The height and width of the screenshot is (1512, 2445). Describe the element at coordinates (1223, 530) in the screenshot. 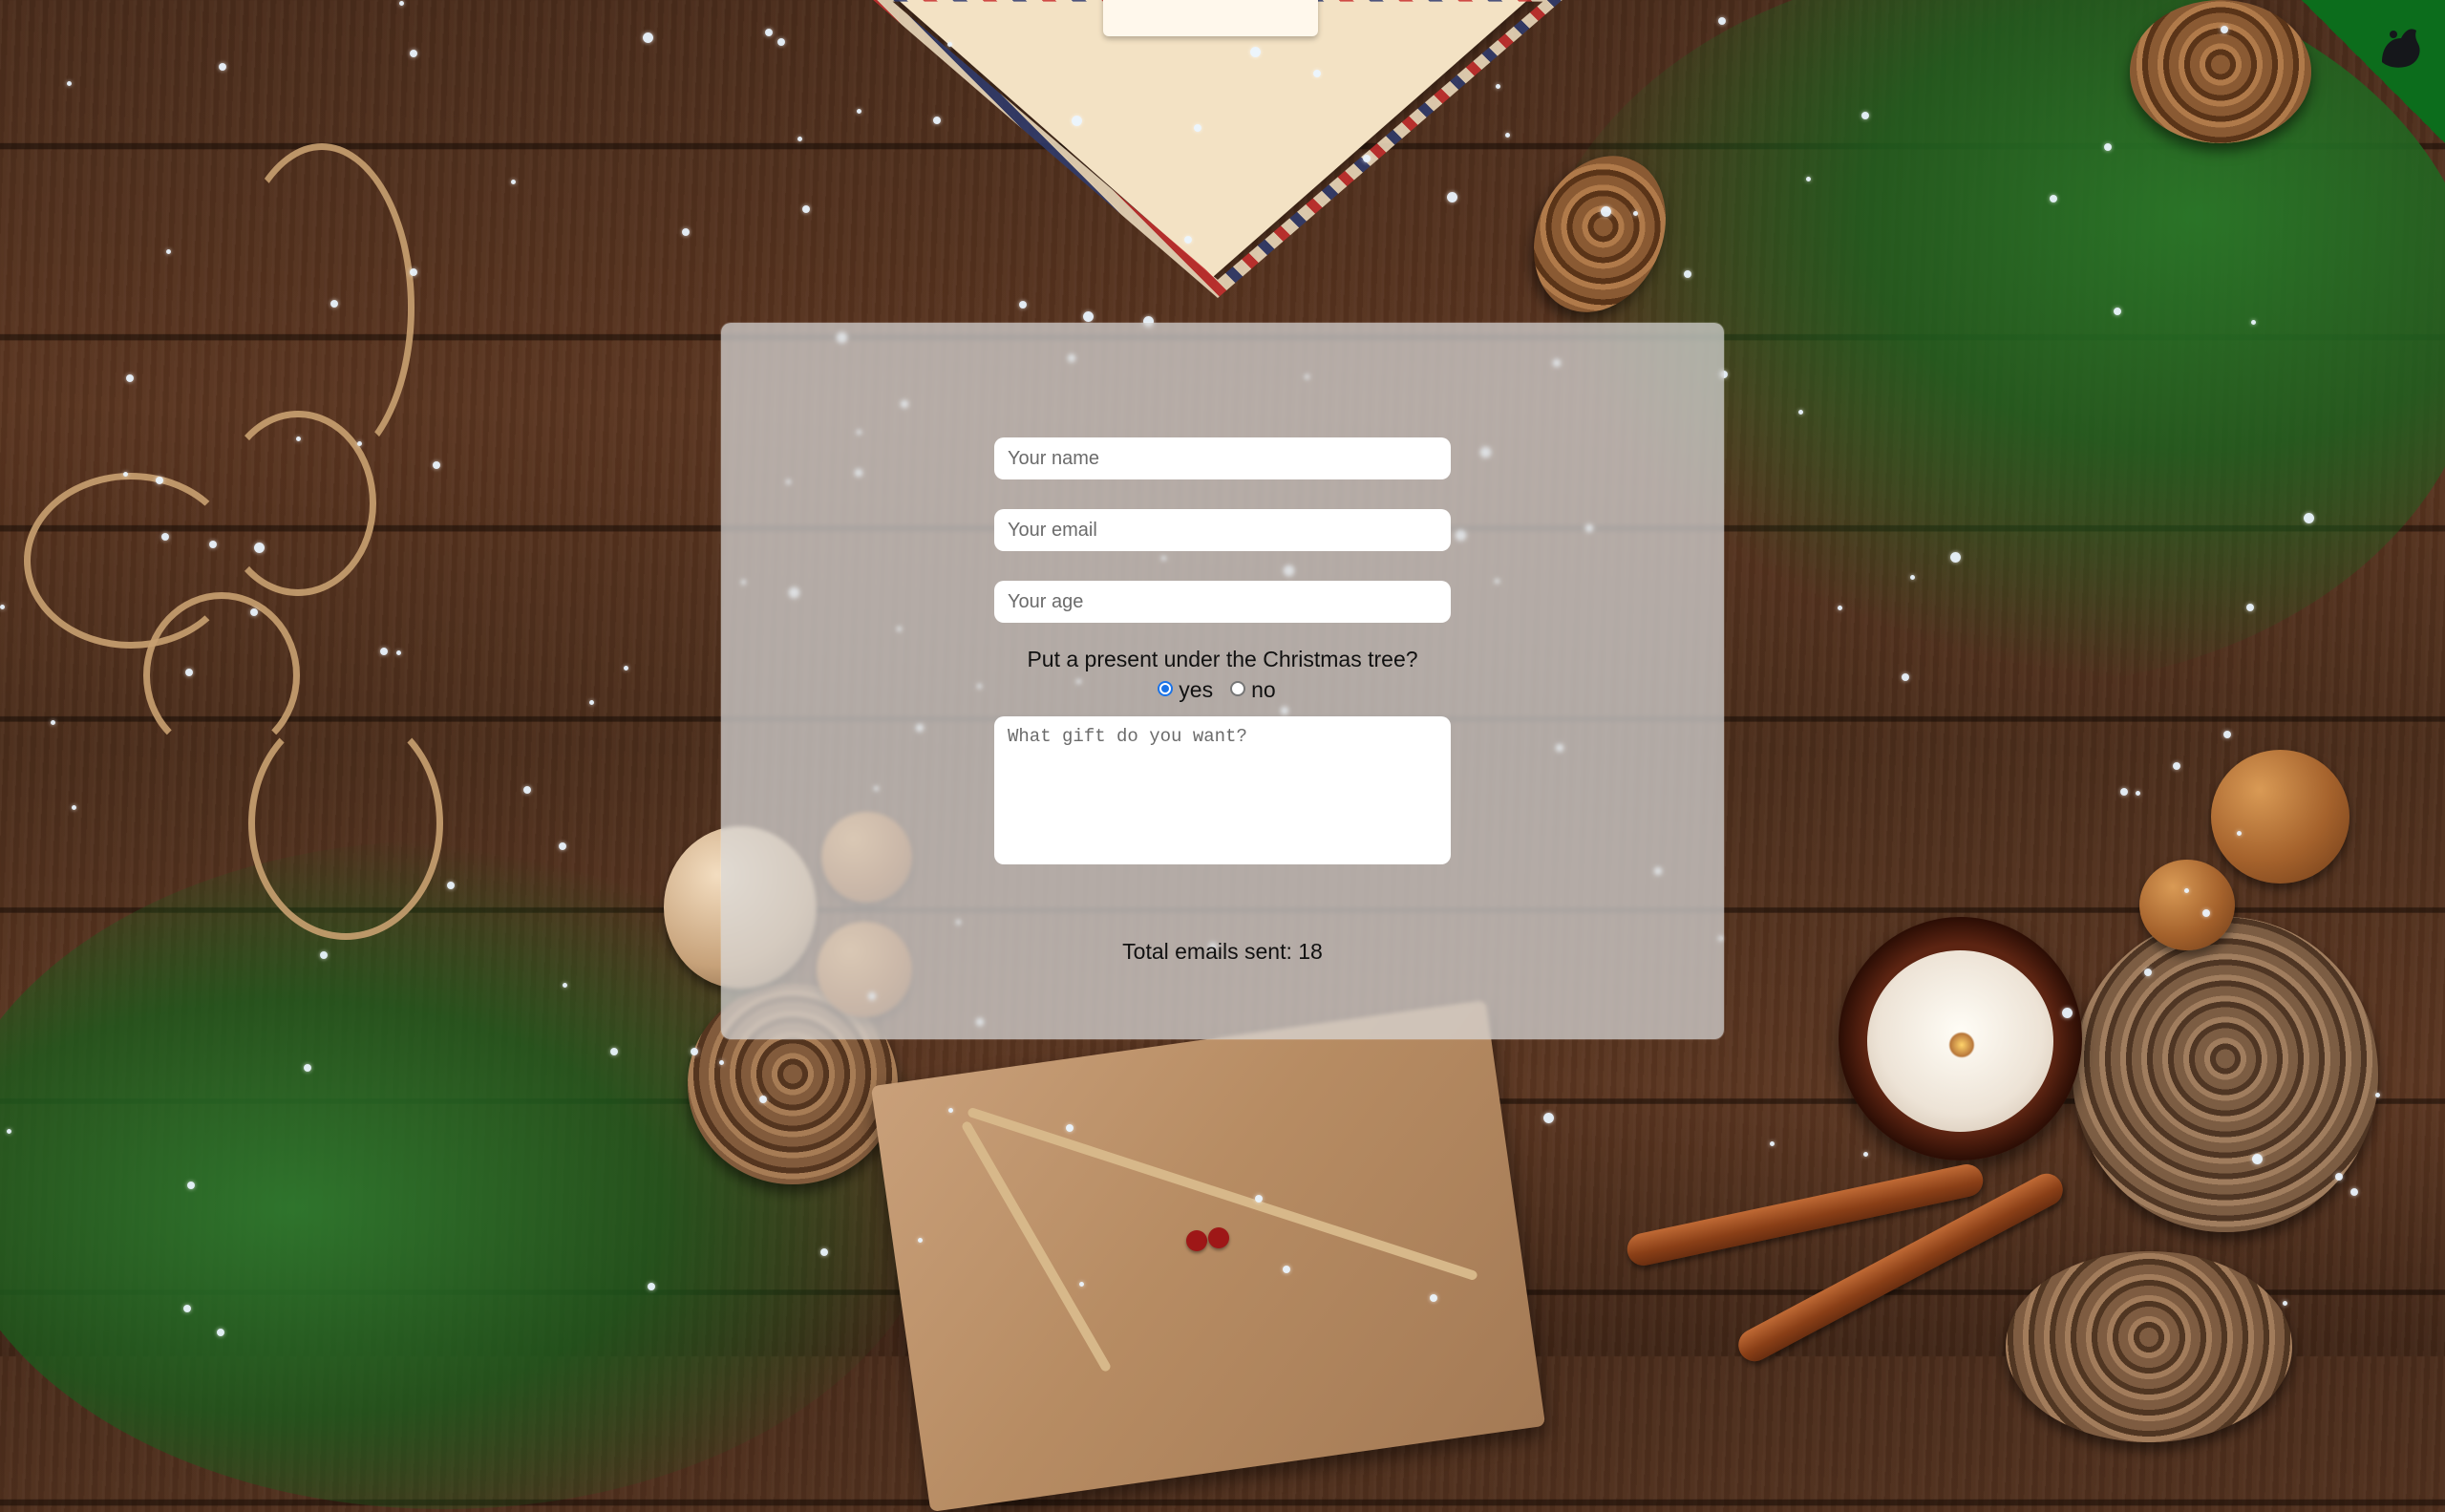

I see `email-input` at that location.